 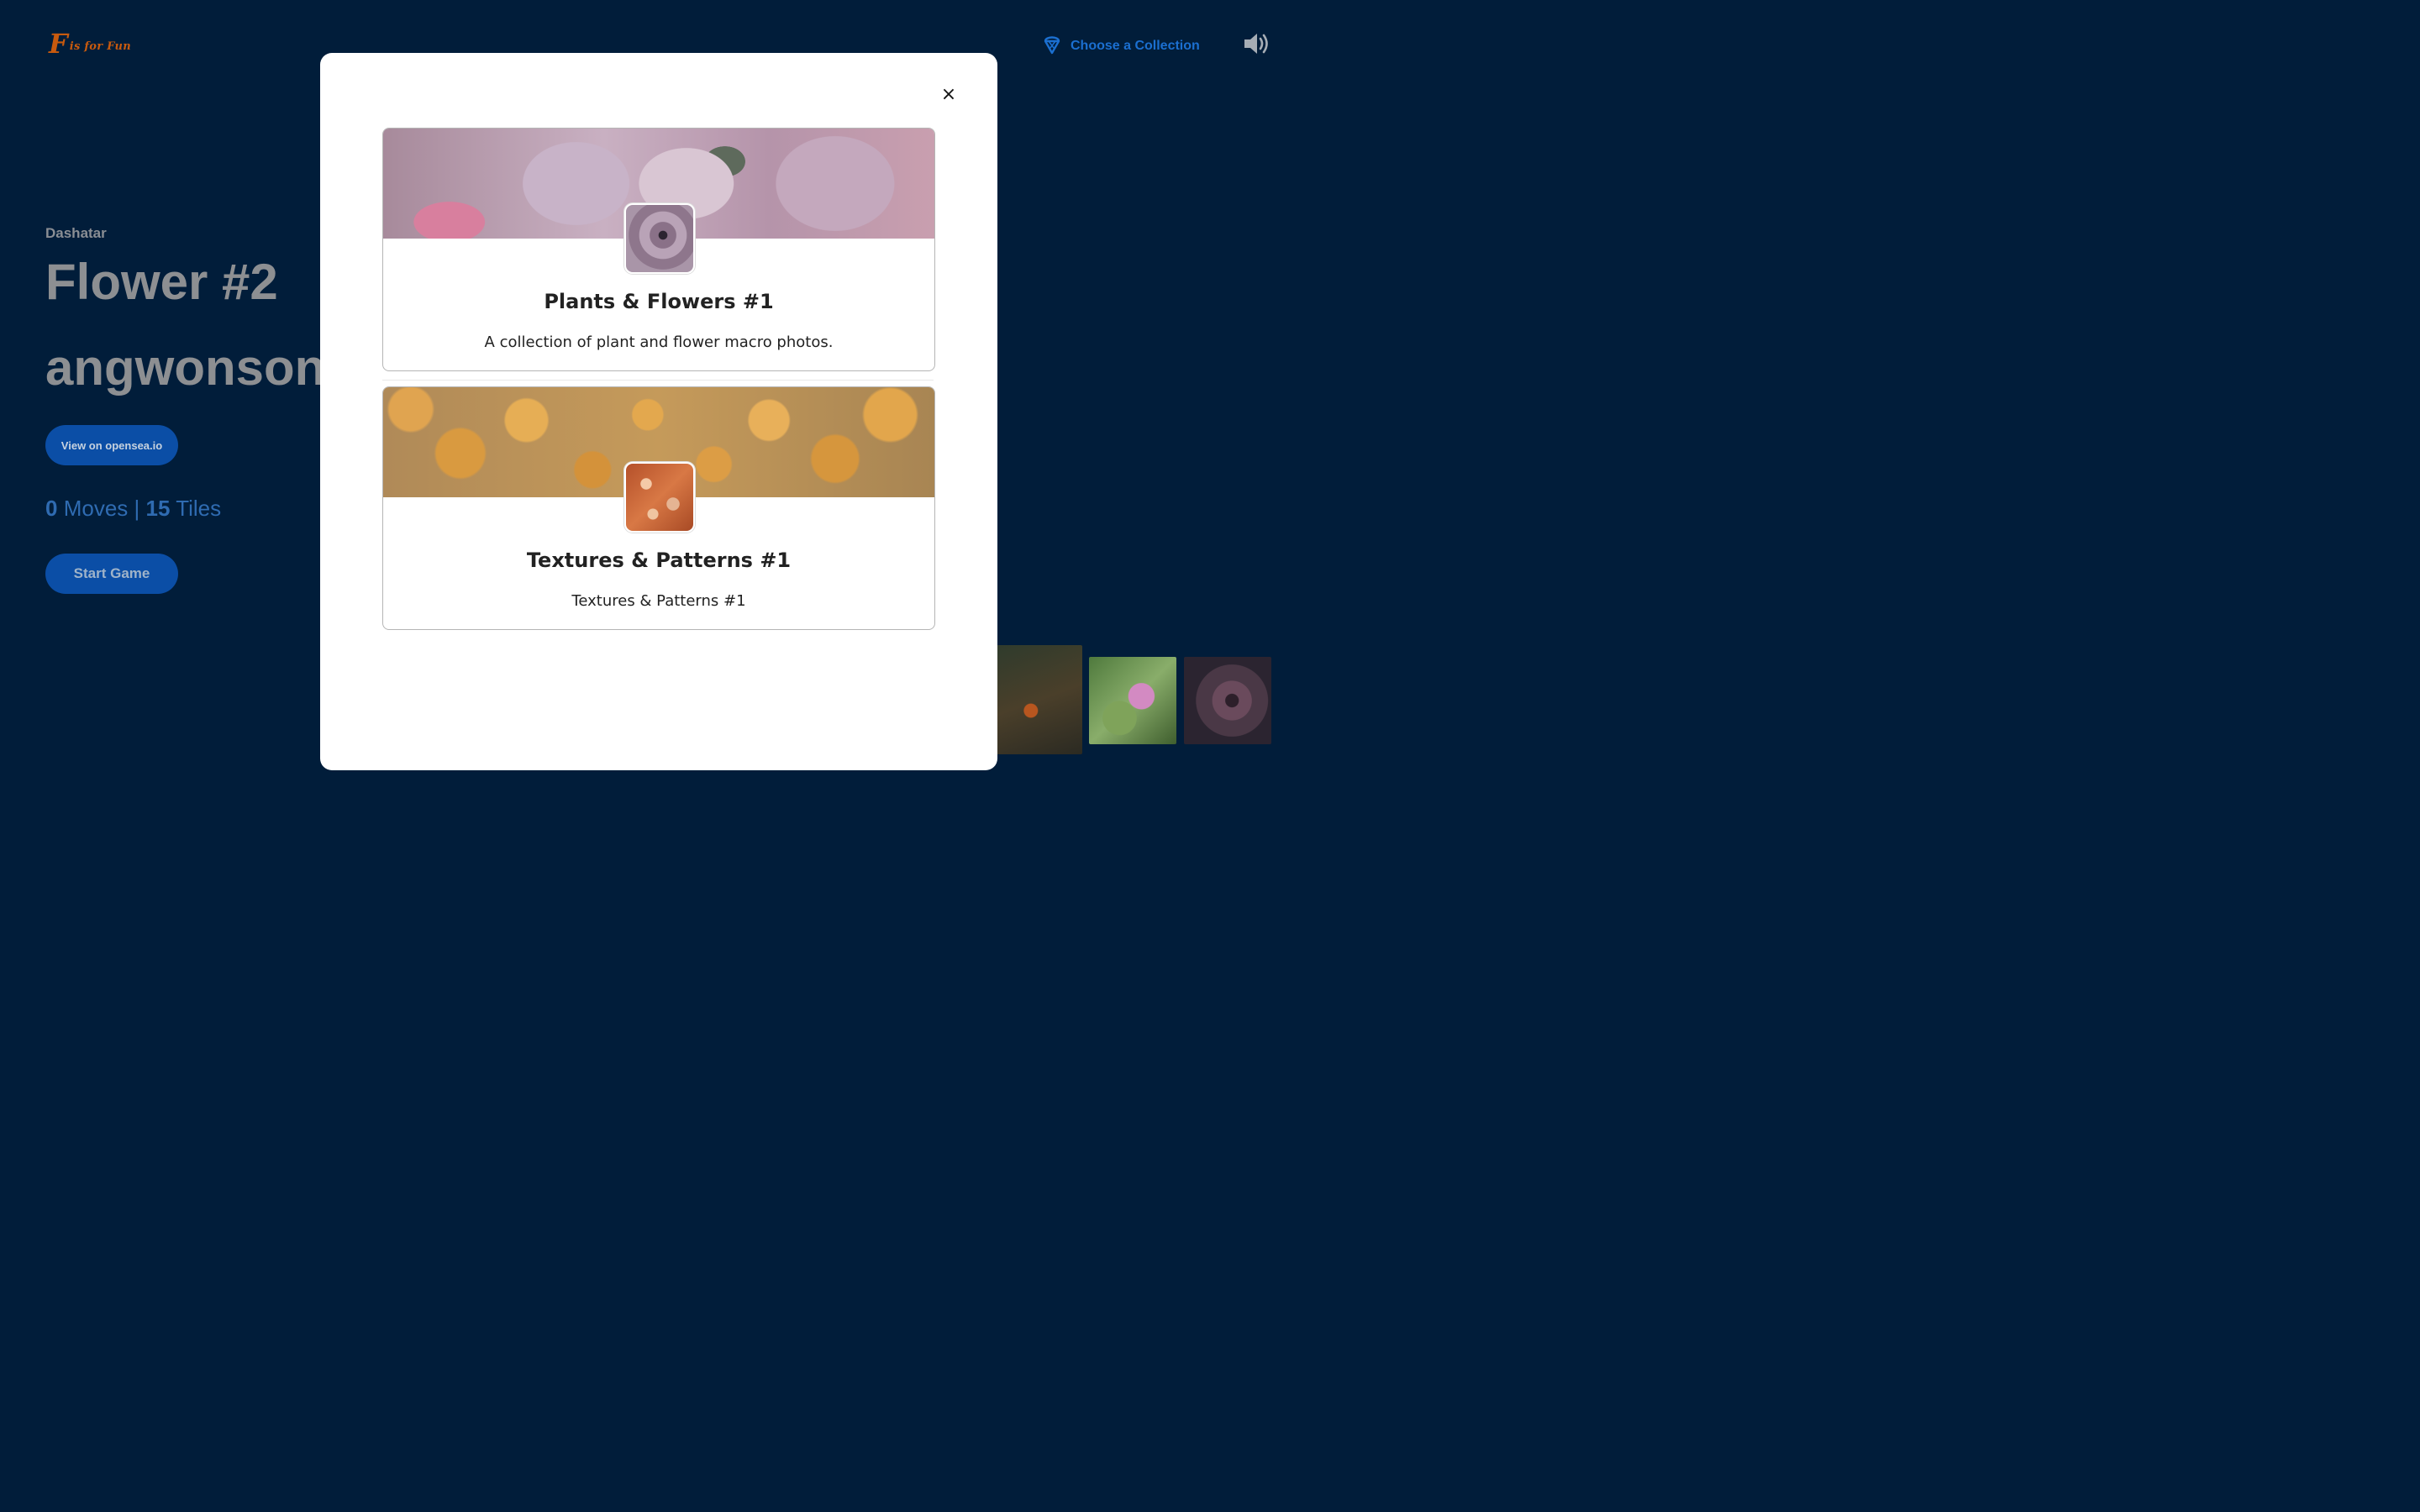 I want to click on start-game-button: Start Game, so click(x=112, y=574).